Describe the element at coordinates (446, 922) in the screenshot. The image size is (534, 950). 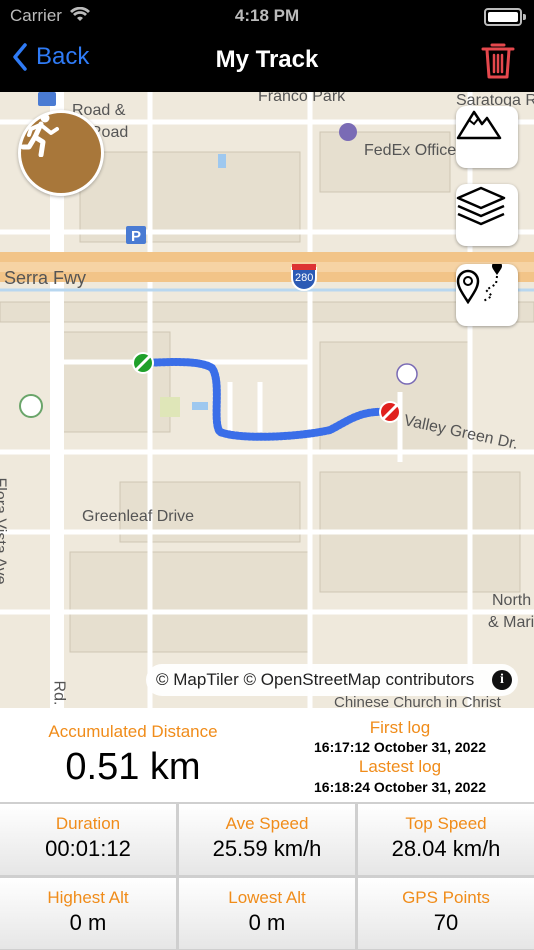
I see `gps-points-value: 70` at that location.